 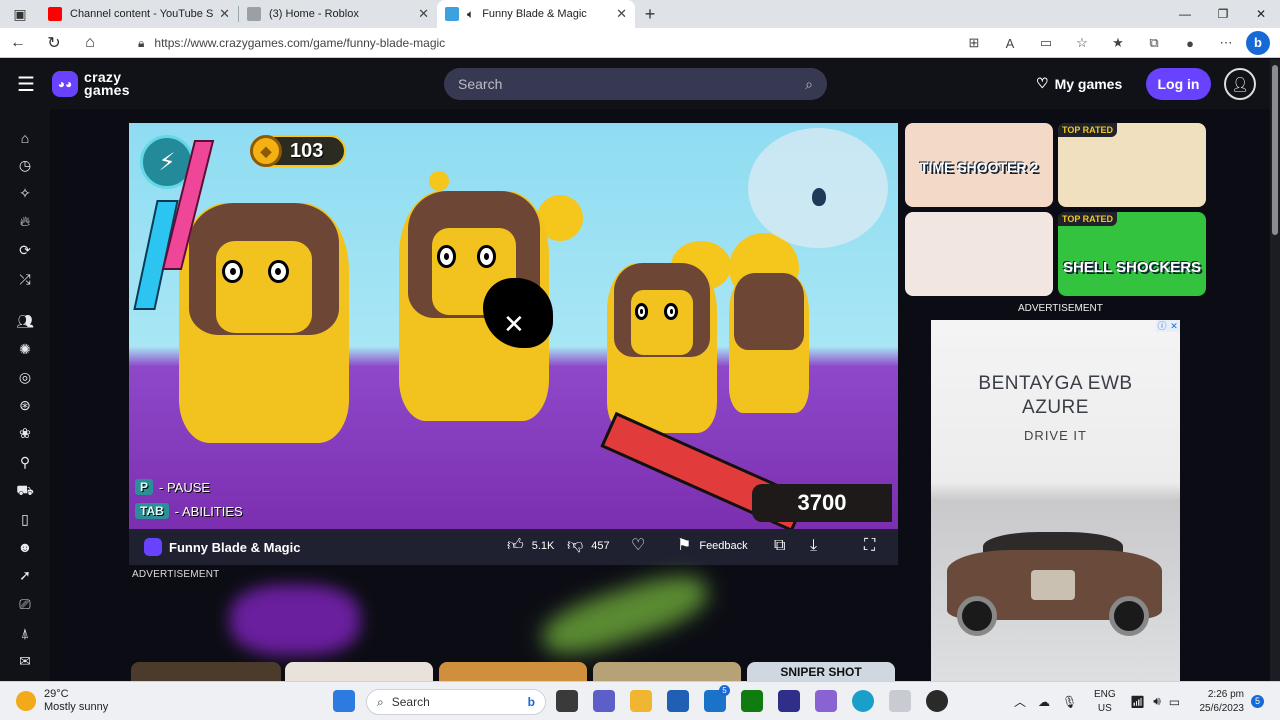 What do you see at coordinates (717, 698) in the screenshot?
I see `mail-icon: 5` at bounding box center [717, 698].